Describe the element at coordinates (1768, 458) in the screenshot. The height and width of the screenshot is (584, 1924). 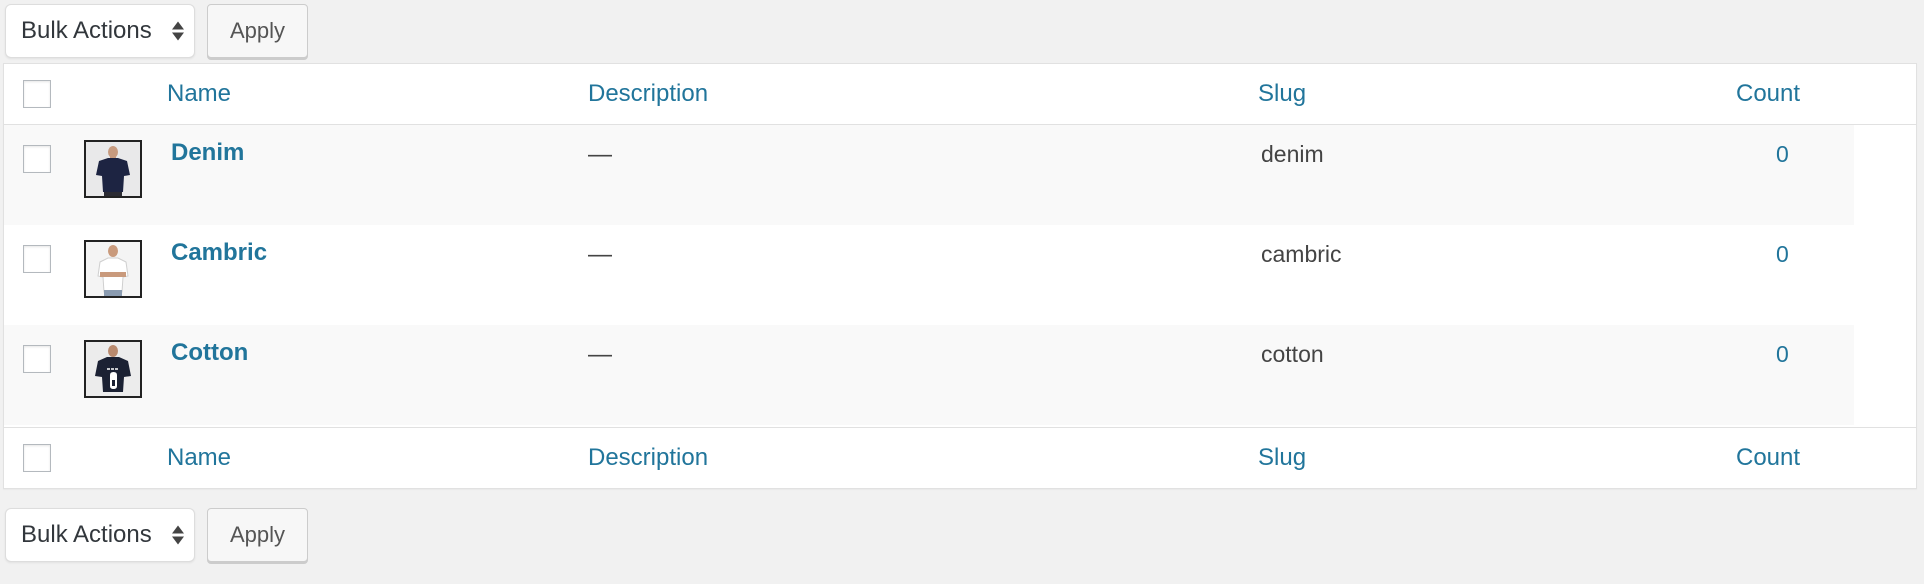
I see `column-count-sort-link-footer: Count` at that location.